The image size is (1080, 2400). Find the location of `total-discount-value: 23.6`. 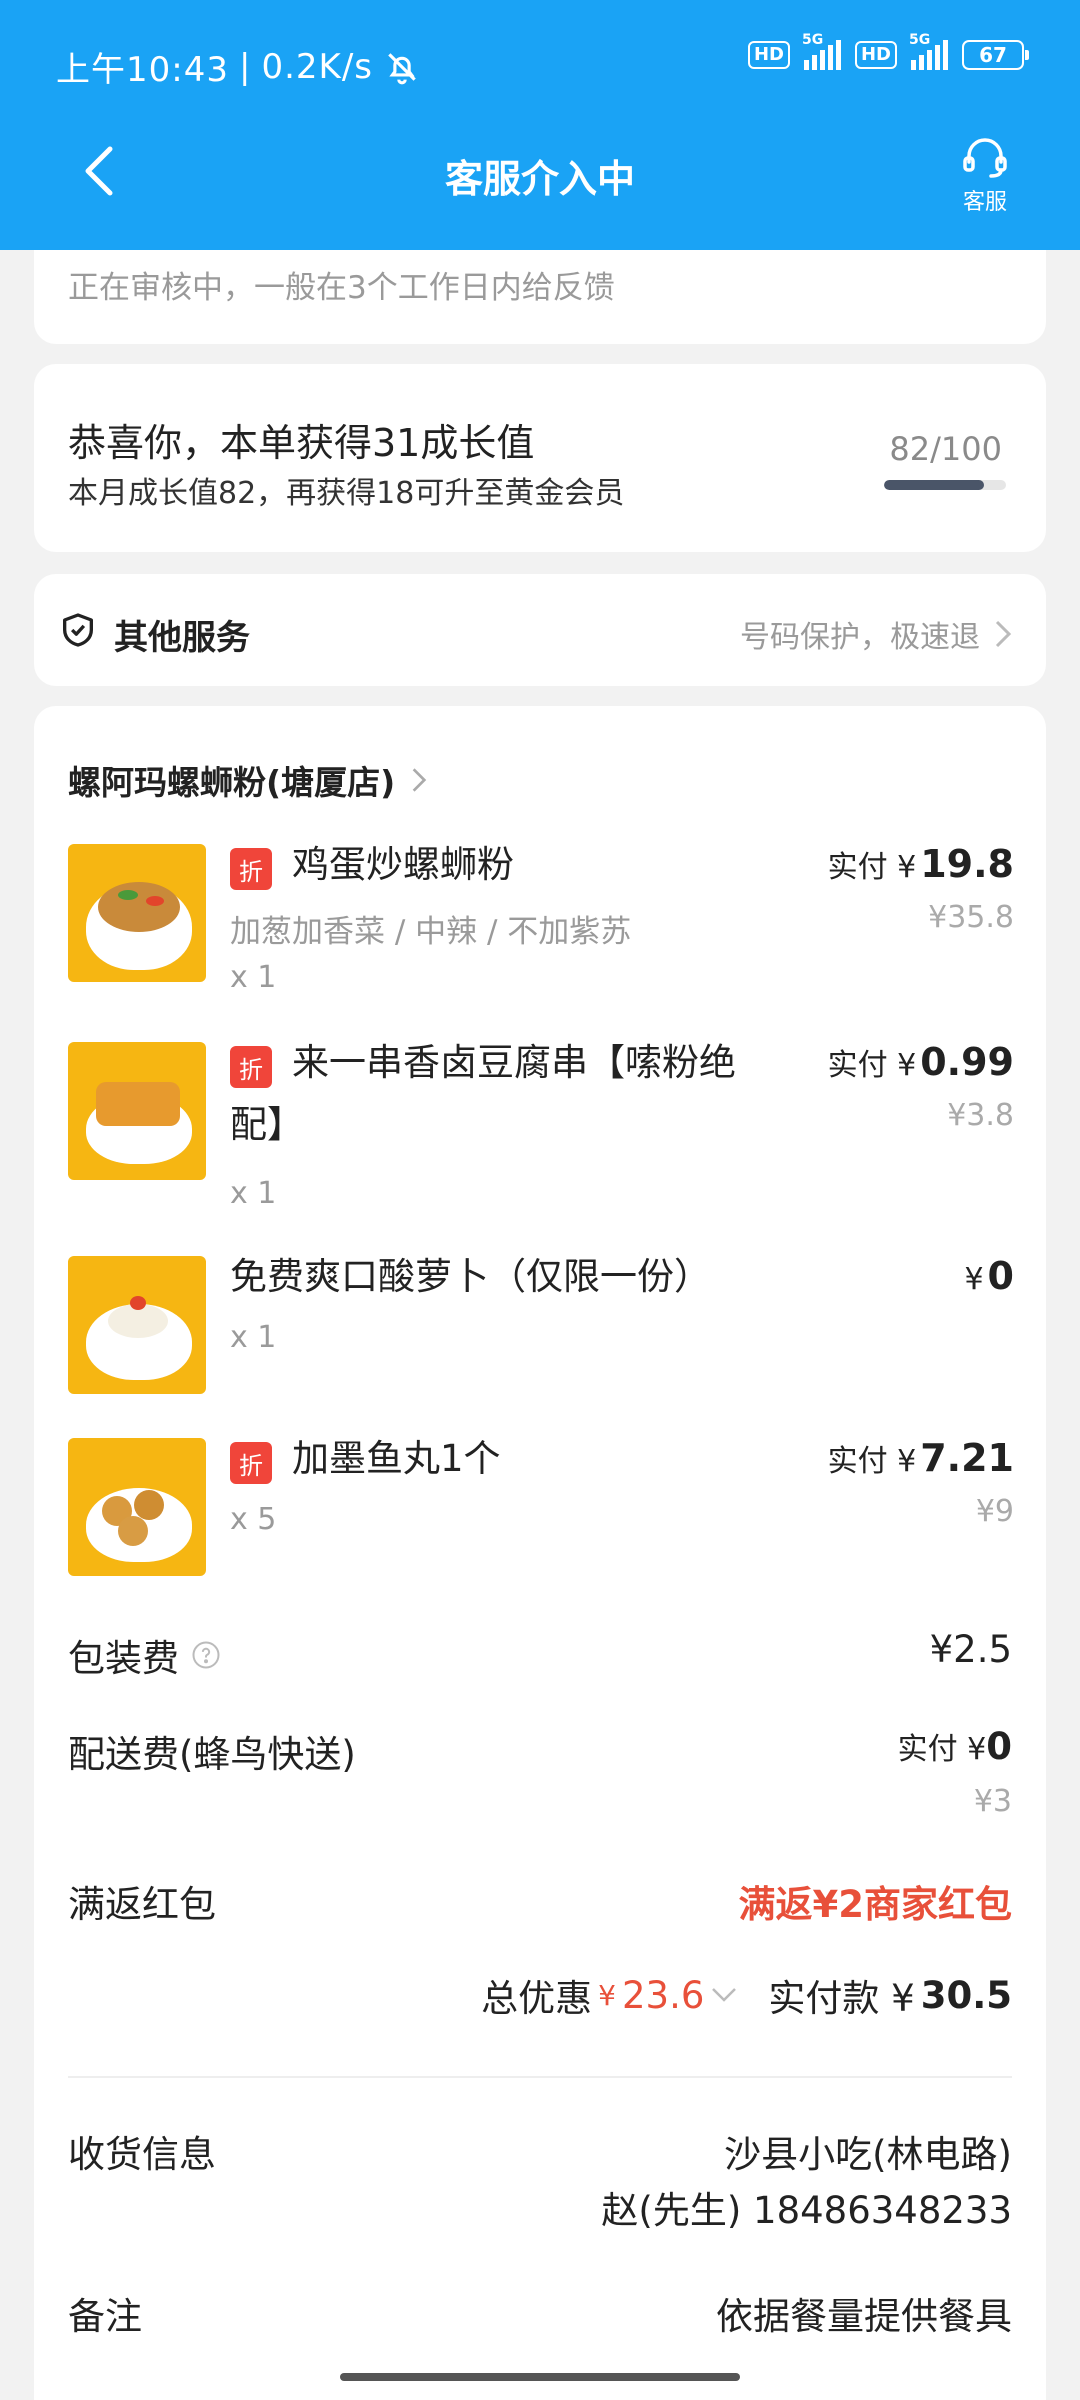

total-discount-value: 23.6 is located at coordinates (663, 1995).